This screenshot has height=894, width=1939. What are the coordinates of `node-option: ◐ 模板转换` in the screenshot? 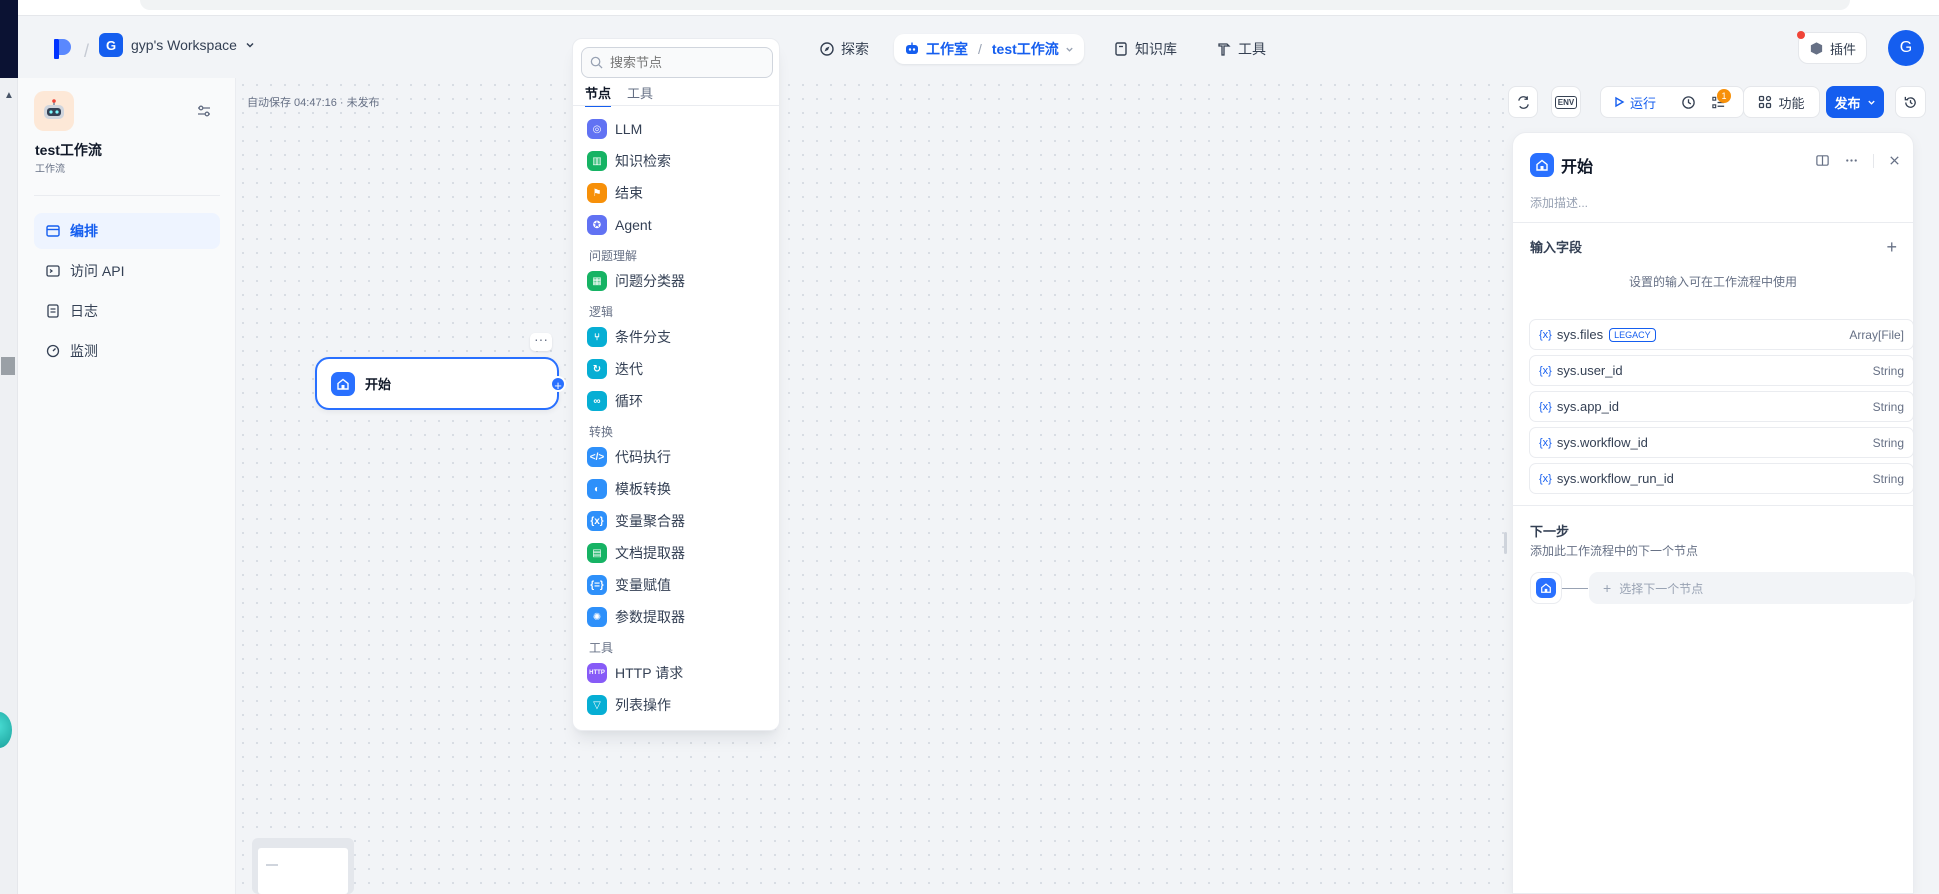 It's located at (677, 489).